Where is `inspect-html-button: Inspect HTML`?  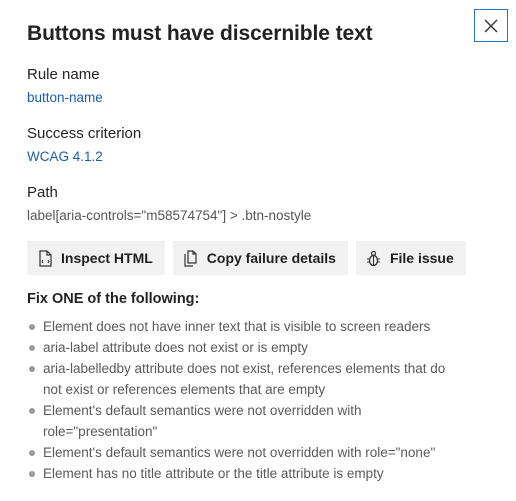 inspect-html-button: Inspect HTML is located at coordinates (96, 258).